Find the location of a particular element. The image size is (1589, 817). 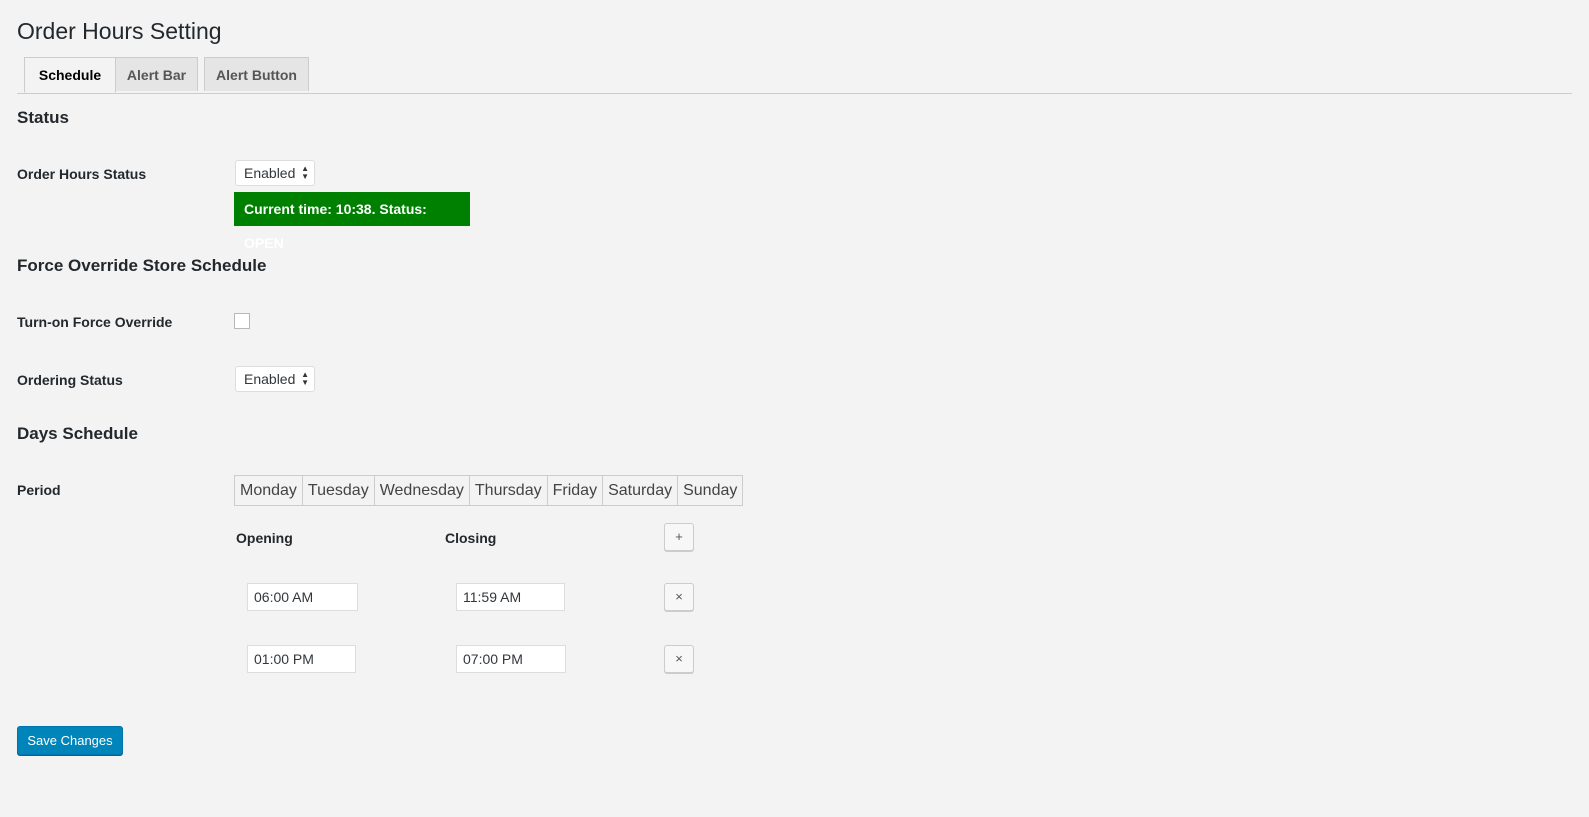

page-title: Order Hours Setting is located at coordinates (119, 31).